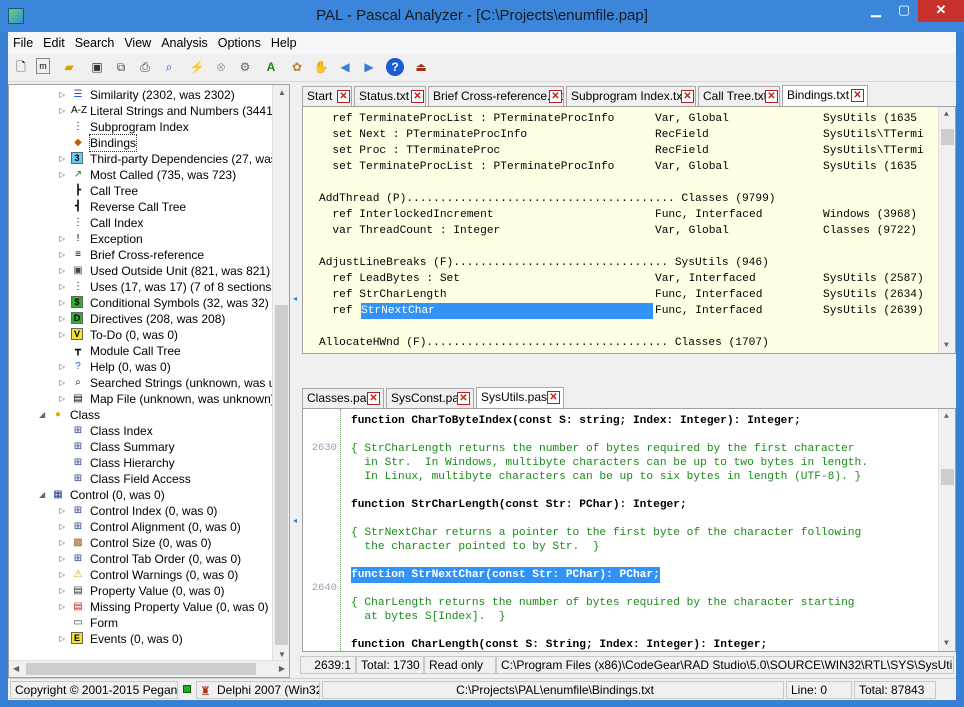 This screenshot has width=964, height=707. I want to click on report-vertical-scrollbar: ▲ ▼, so click(946, 230).